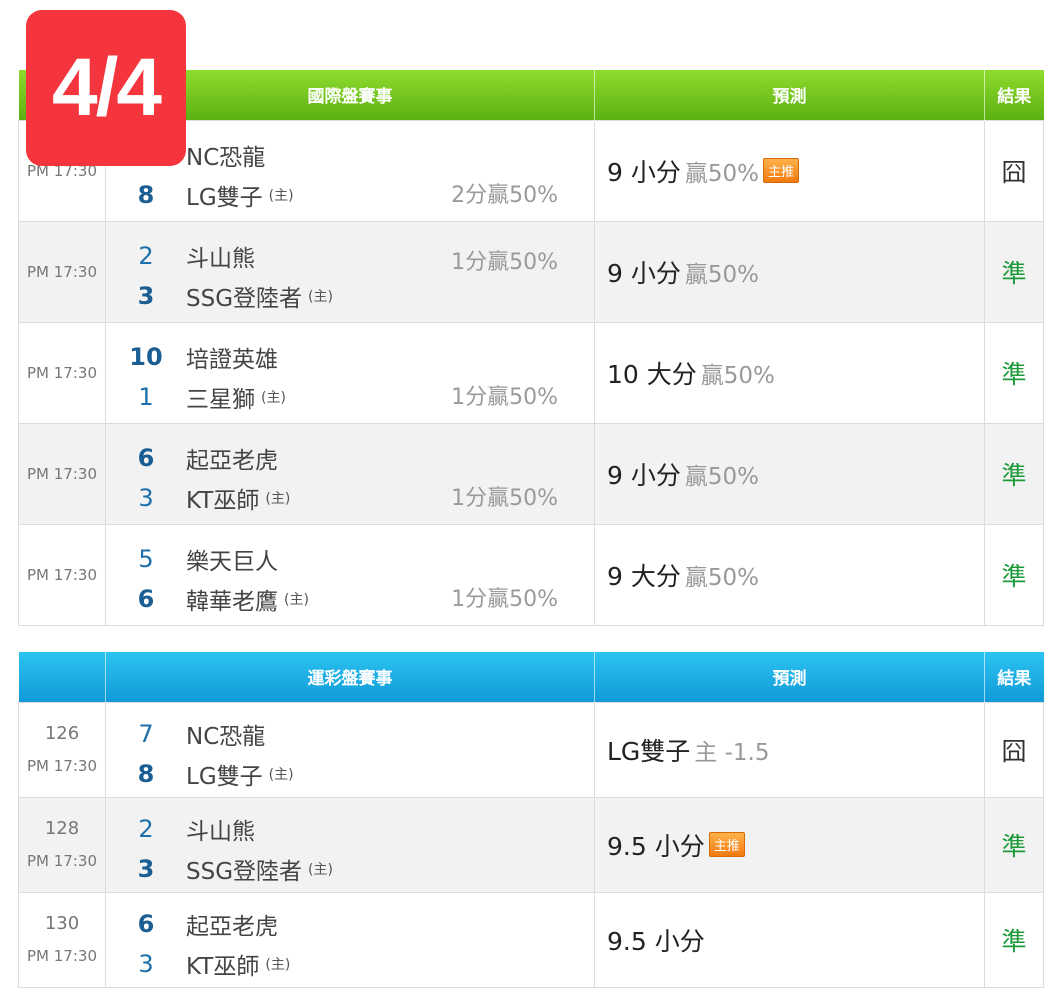 This screenshot has height=1000, width=1056. I want to click on table-row: PM 17:30 10 培證英雄 1 三星獅 (主) 1分贏50% 10 大分 贏50% 準, so click(531, 372).